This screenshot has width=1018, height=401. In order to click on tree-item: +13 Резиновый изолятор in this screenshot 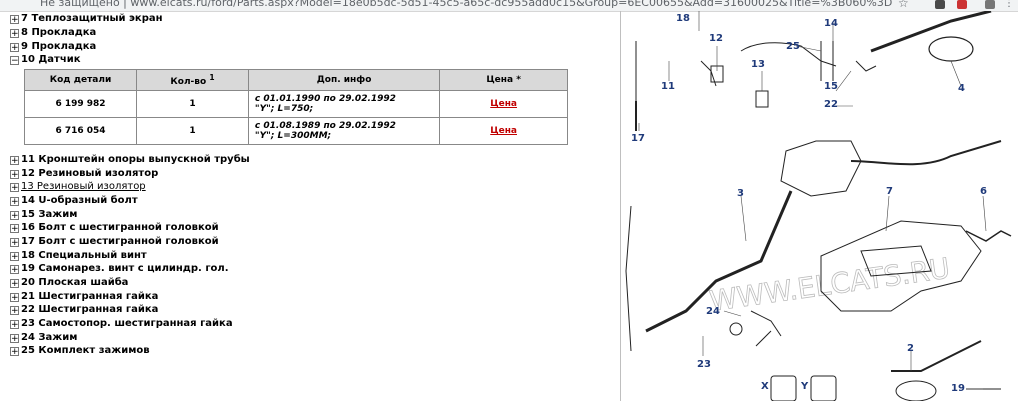, I will do `click(78, 187)`.